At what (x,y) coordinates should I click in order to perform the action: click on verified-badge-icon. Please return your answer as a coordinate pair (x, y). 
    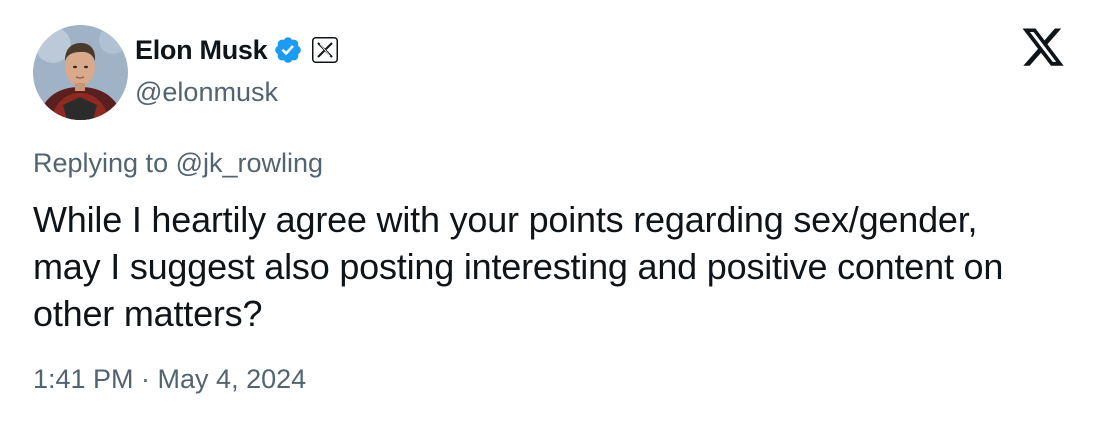
    Looking at the image, I should click on (288, 50).